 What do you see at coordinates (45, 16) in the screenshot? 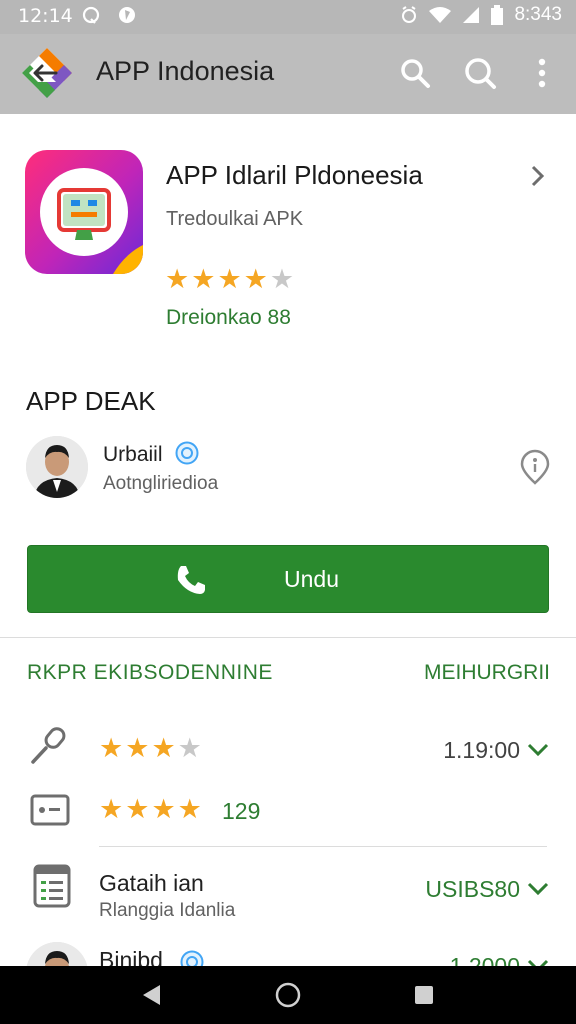
I see `status-time: 12:14` at bounding box center [45, 16].